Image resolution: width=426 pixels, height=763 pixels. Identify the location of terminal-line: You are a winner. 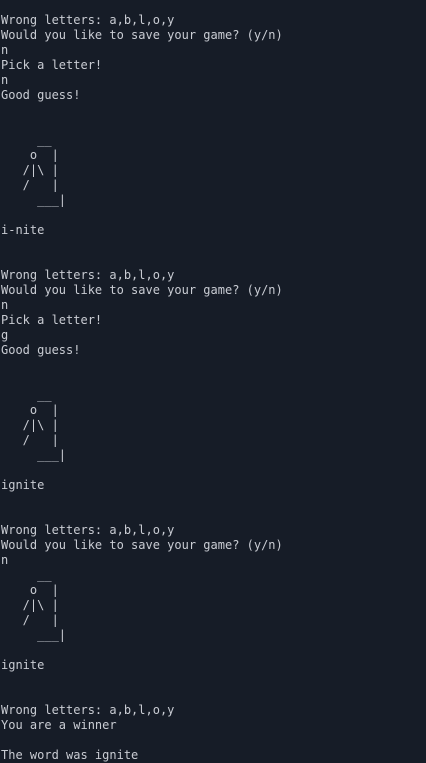
(59, 725).